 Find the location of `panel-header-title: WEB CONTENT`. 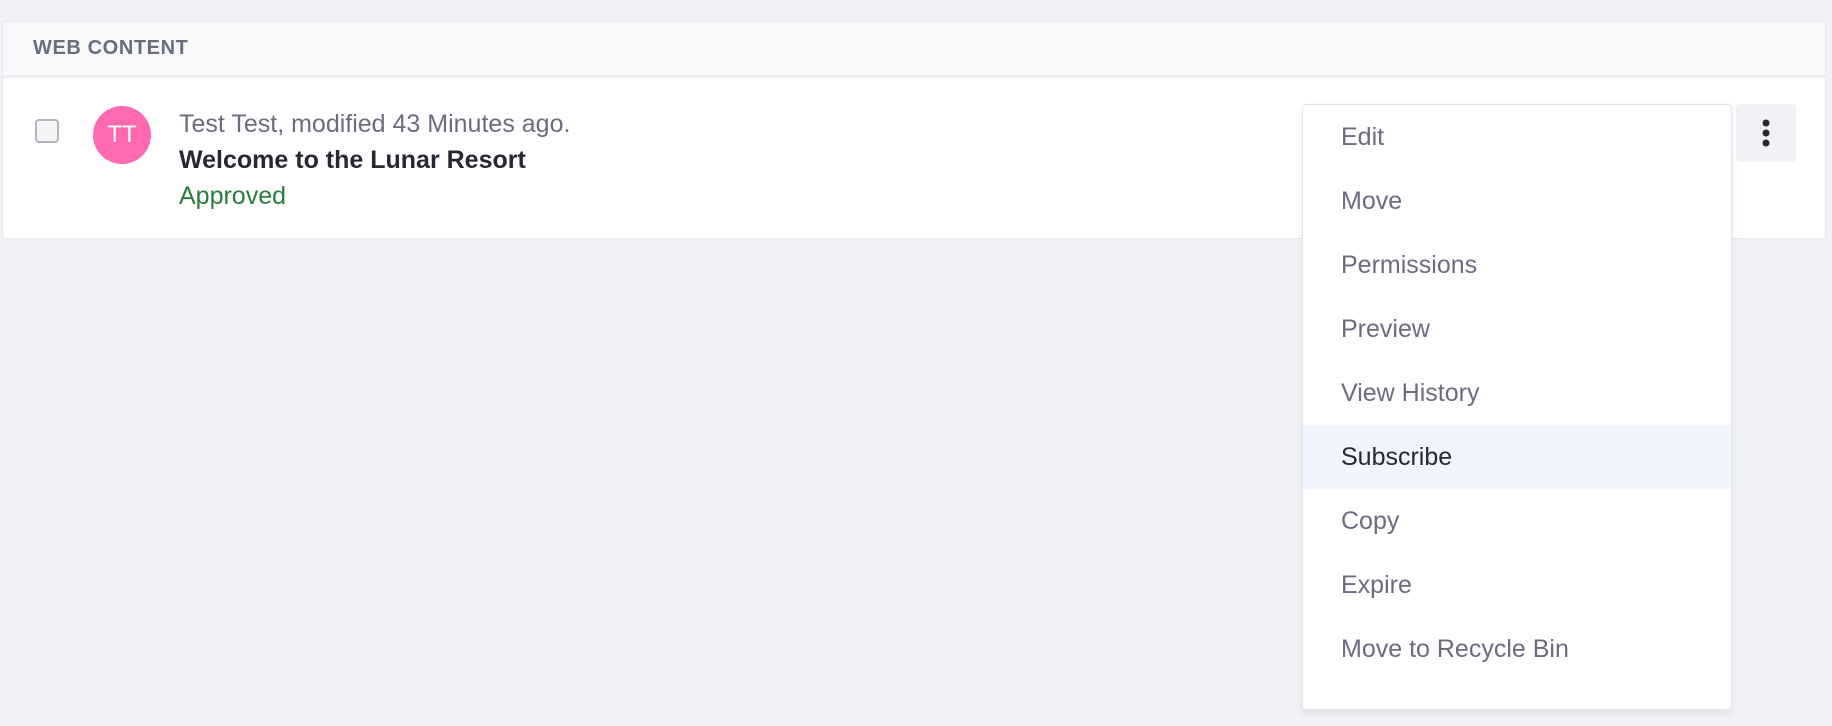

panel-header-title: WEB CONTENT is located at coordinates (111, 48).